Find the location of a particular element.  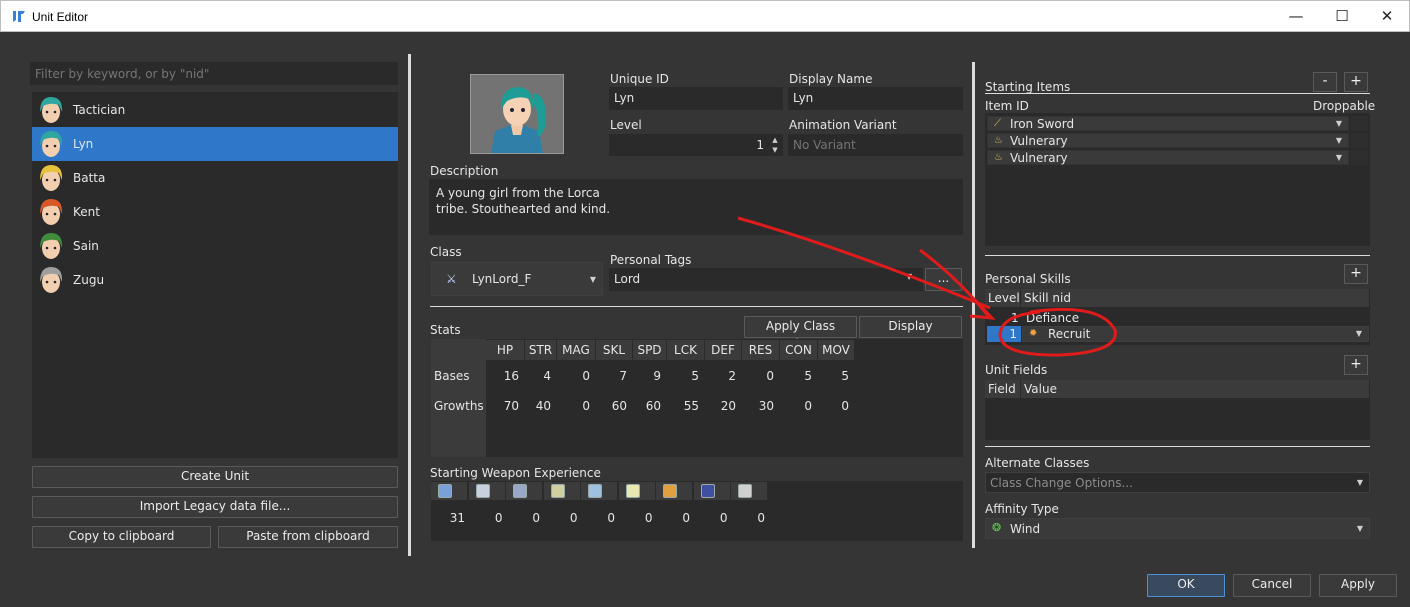

unit-list-item: Zugu is located at coordinates (215, 280).